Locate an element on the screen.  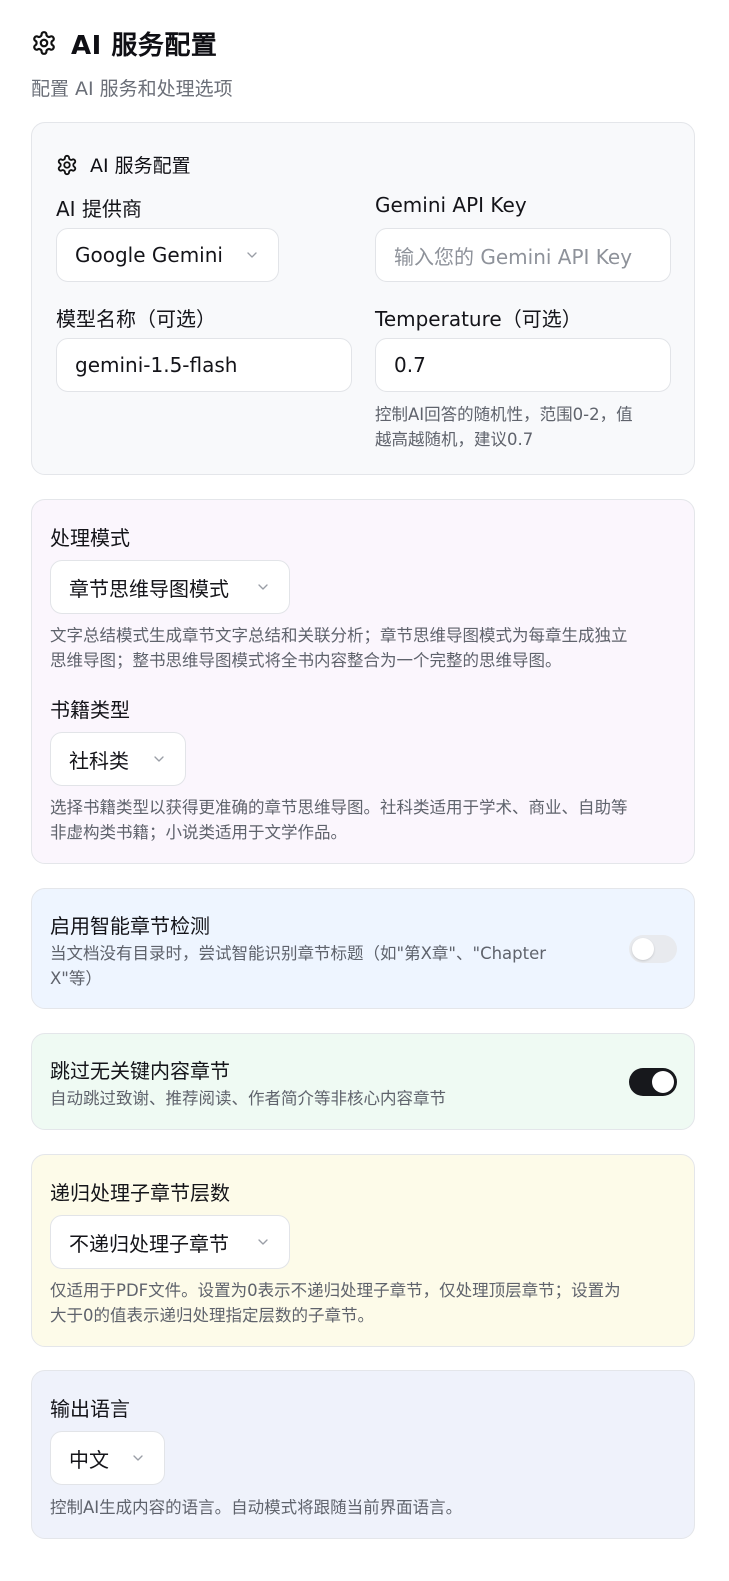
ai-service-section-title: AI 服务配置 is located at coordinates (140, 166).